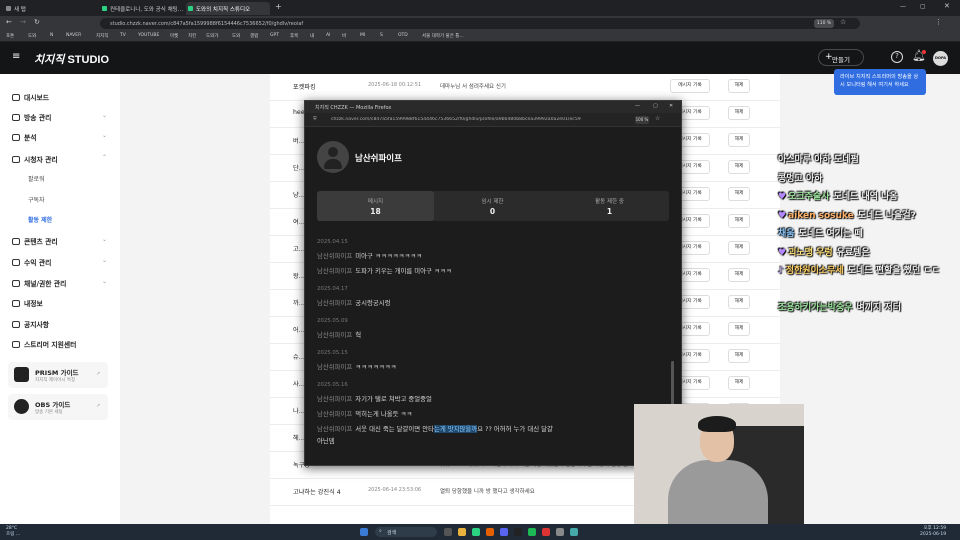  Describe the element at coordinates (59, 159) in the screenshot. I see `sidebar-item-viewers: 시청자 관리 ⌃` at that location.